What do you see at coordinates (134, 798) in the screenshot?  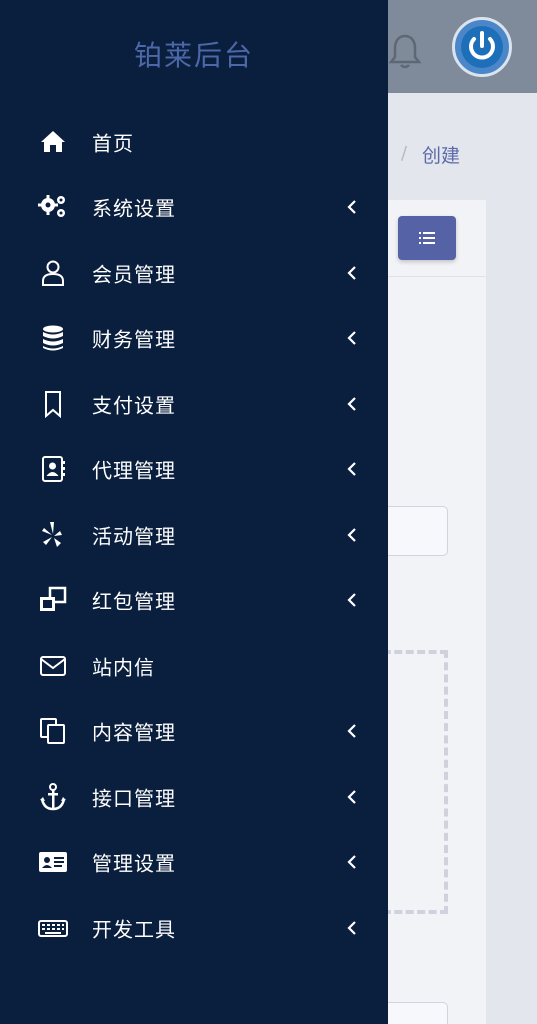 I see `sidebar-item-label: 接口管理` at bounding box center [134, 798].